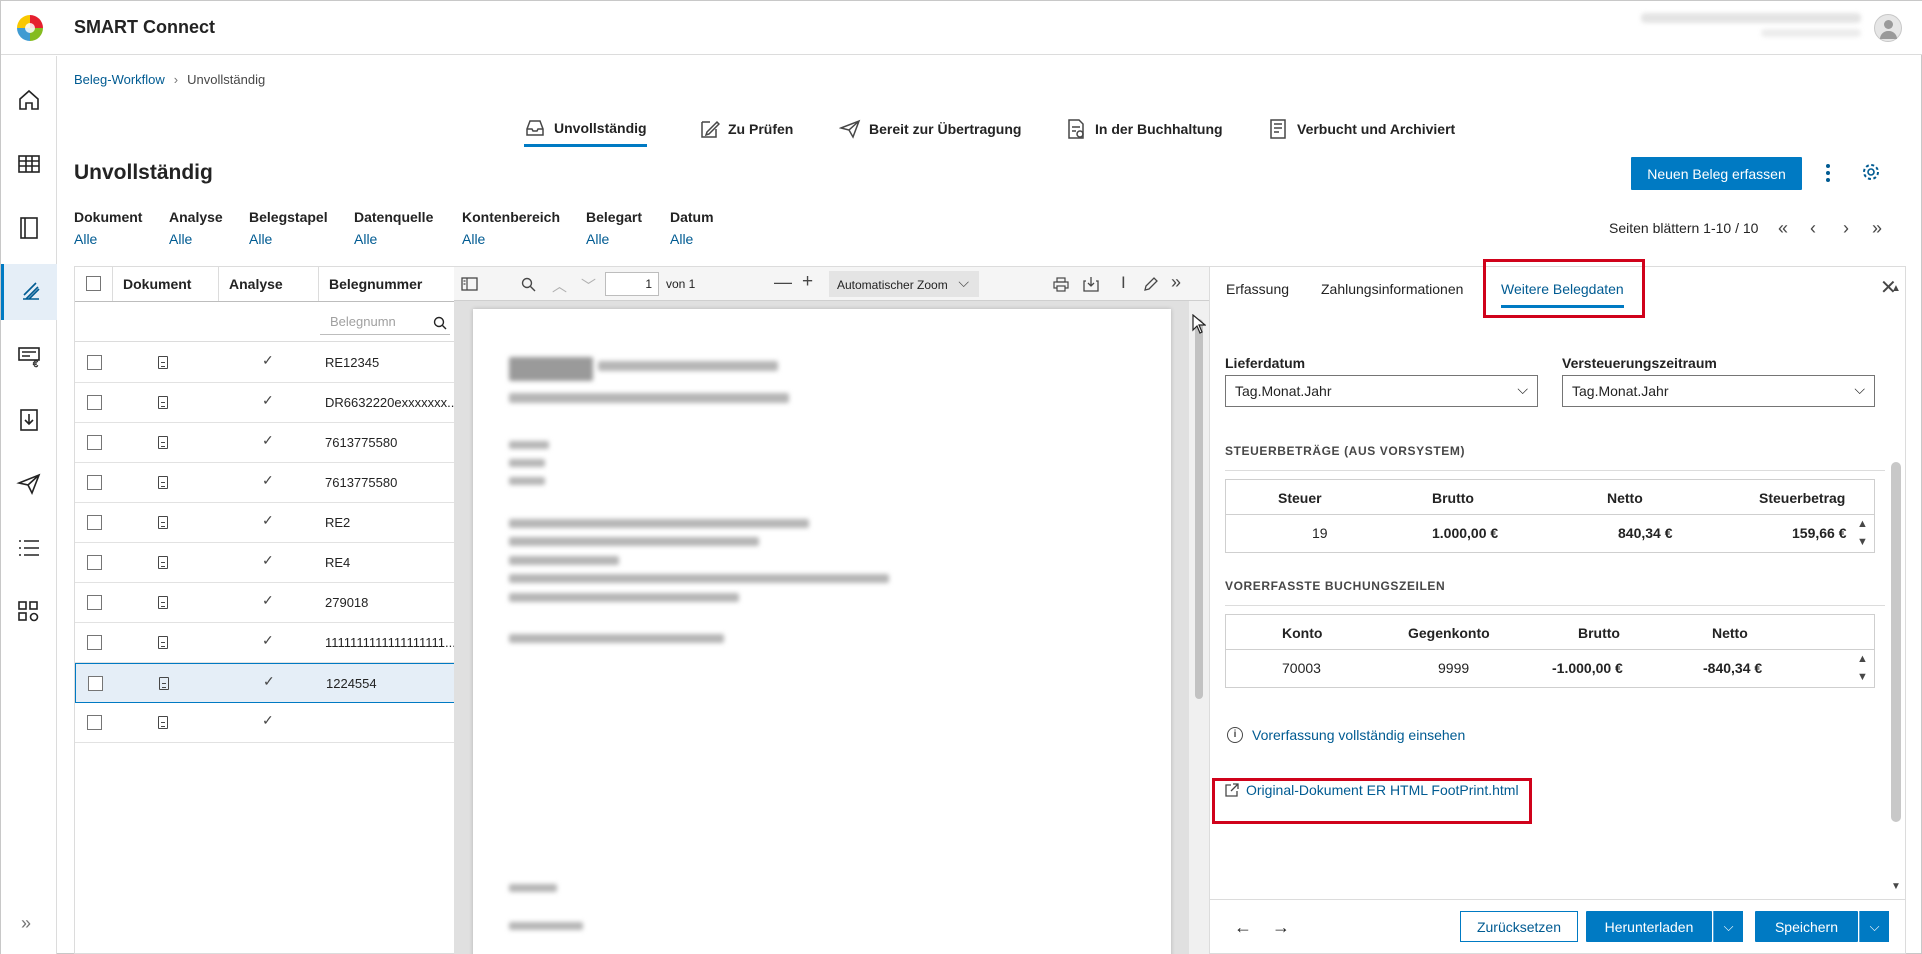 The image size is (1922, 954). Describe the element at coordinates (29, 356) in the screenshot. I see `sidebar-invoice-icon: €` at that location.